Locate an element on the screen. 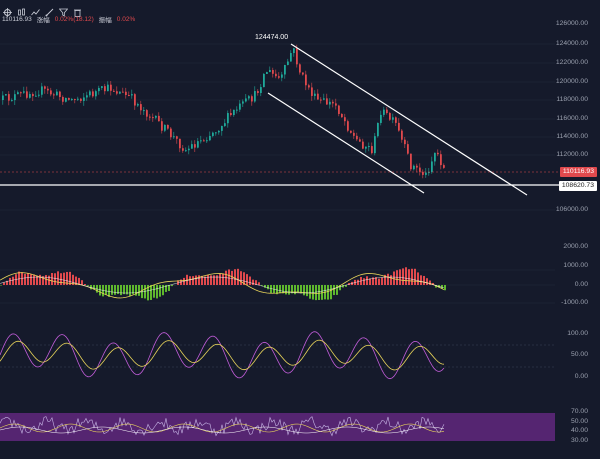  channel-upper-line is located at coordinates (409, 119).